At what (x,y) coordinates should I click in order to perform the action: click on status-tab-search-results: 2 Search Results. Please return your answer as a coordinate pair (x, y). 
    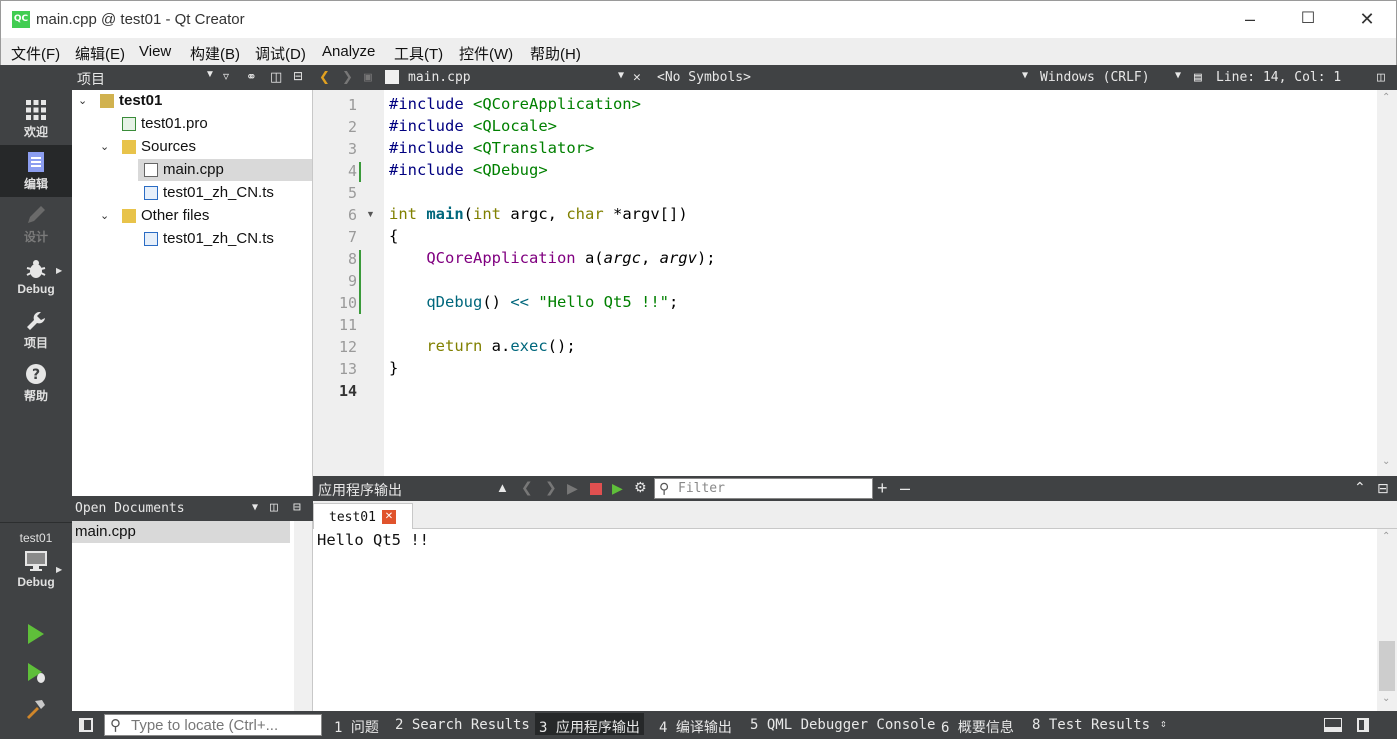
    Looking at the image, I should click on (462, 725).